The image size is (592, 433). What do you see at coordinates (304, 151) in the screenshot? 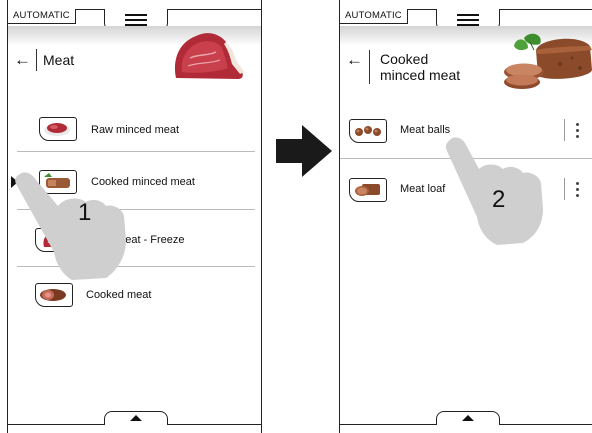
I see `right-arrow-icon` at bounding box center [304, 151].